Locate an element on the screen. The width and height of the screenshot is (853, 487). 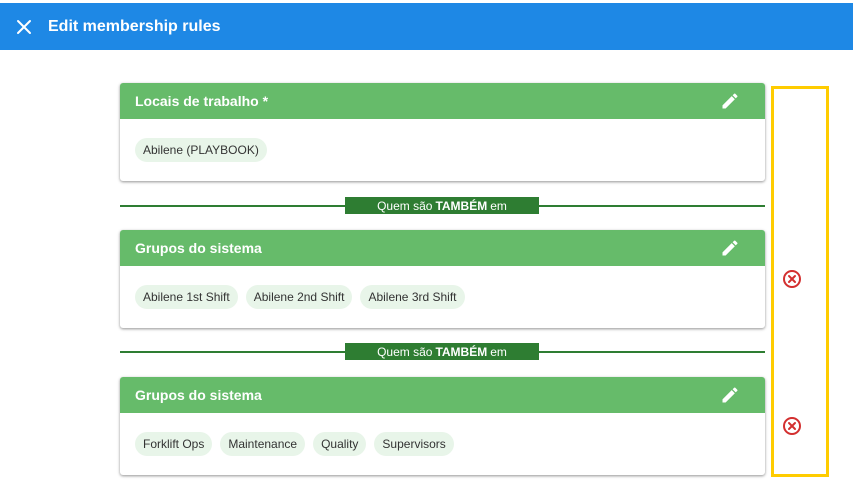
close-icon is located at coordinates (24, 26).